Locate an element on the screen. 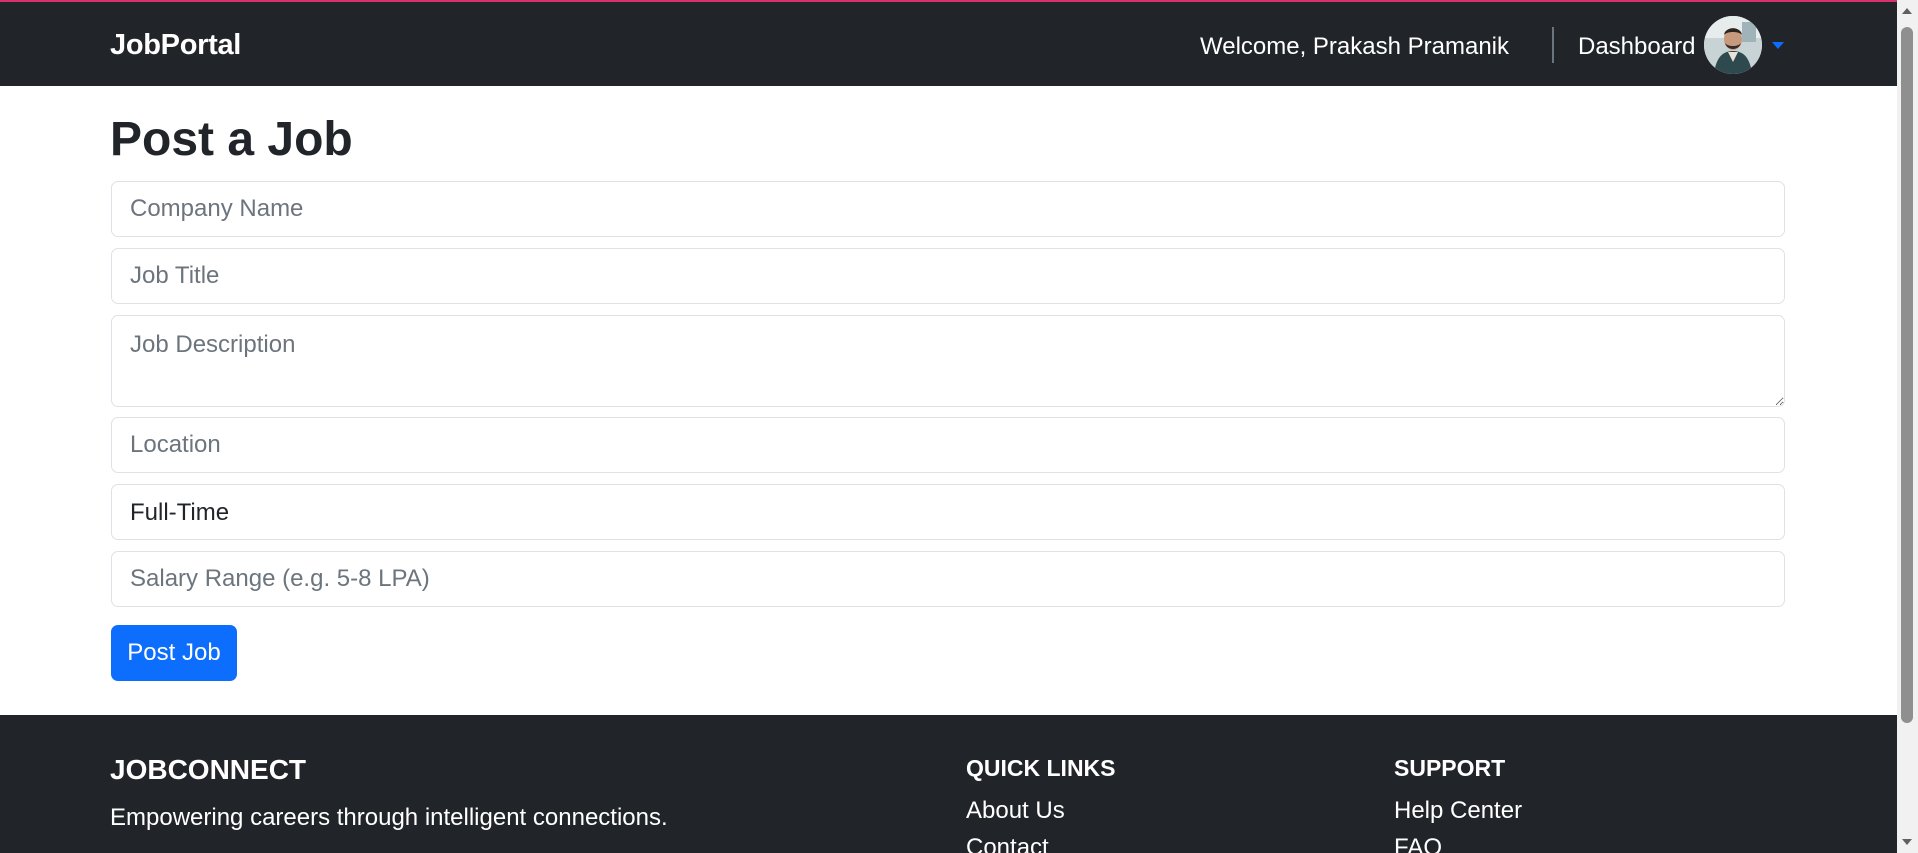 The image size is (1918, 853). footer-link-help-center: Help Center is located at coordinates (1458, 811).